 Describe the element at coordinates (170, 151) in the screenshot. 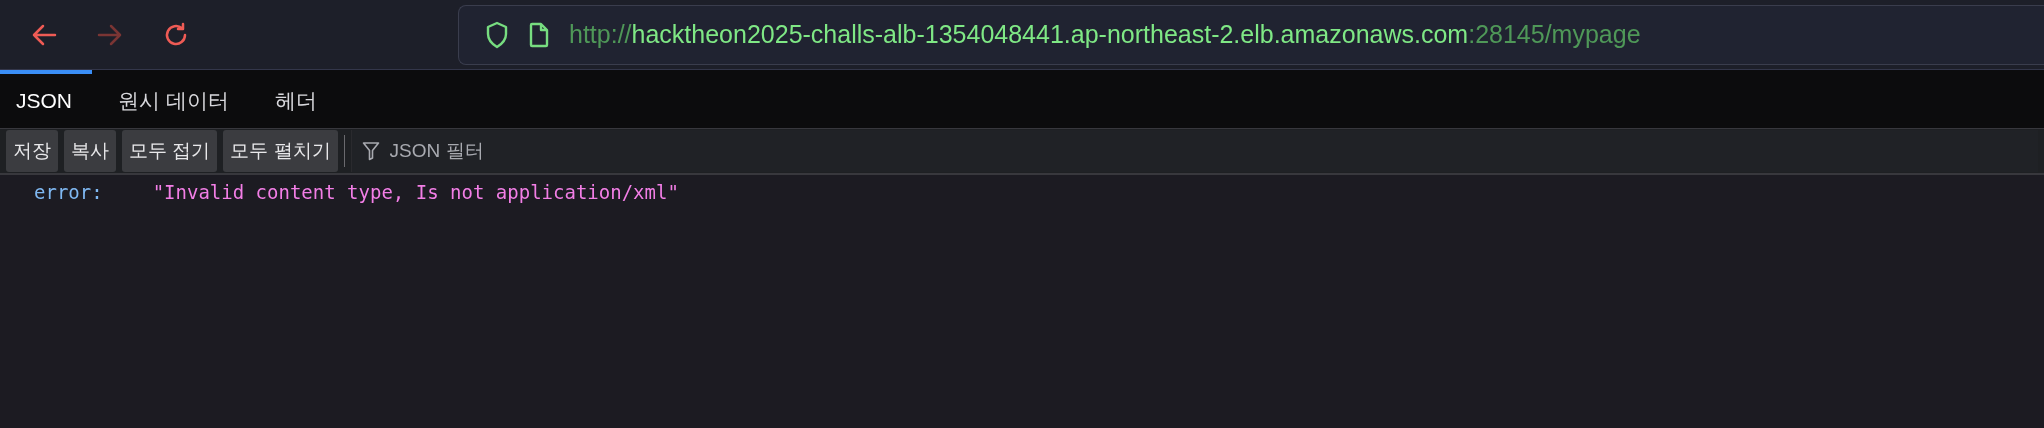

I see `toolbar-button: 모두 접기` at that location.